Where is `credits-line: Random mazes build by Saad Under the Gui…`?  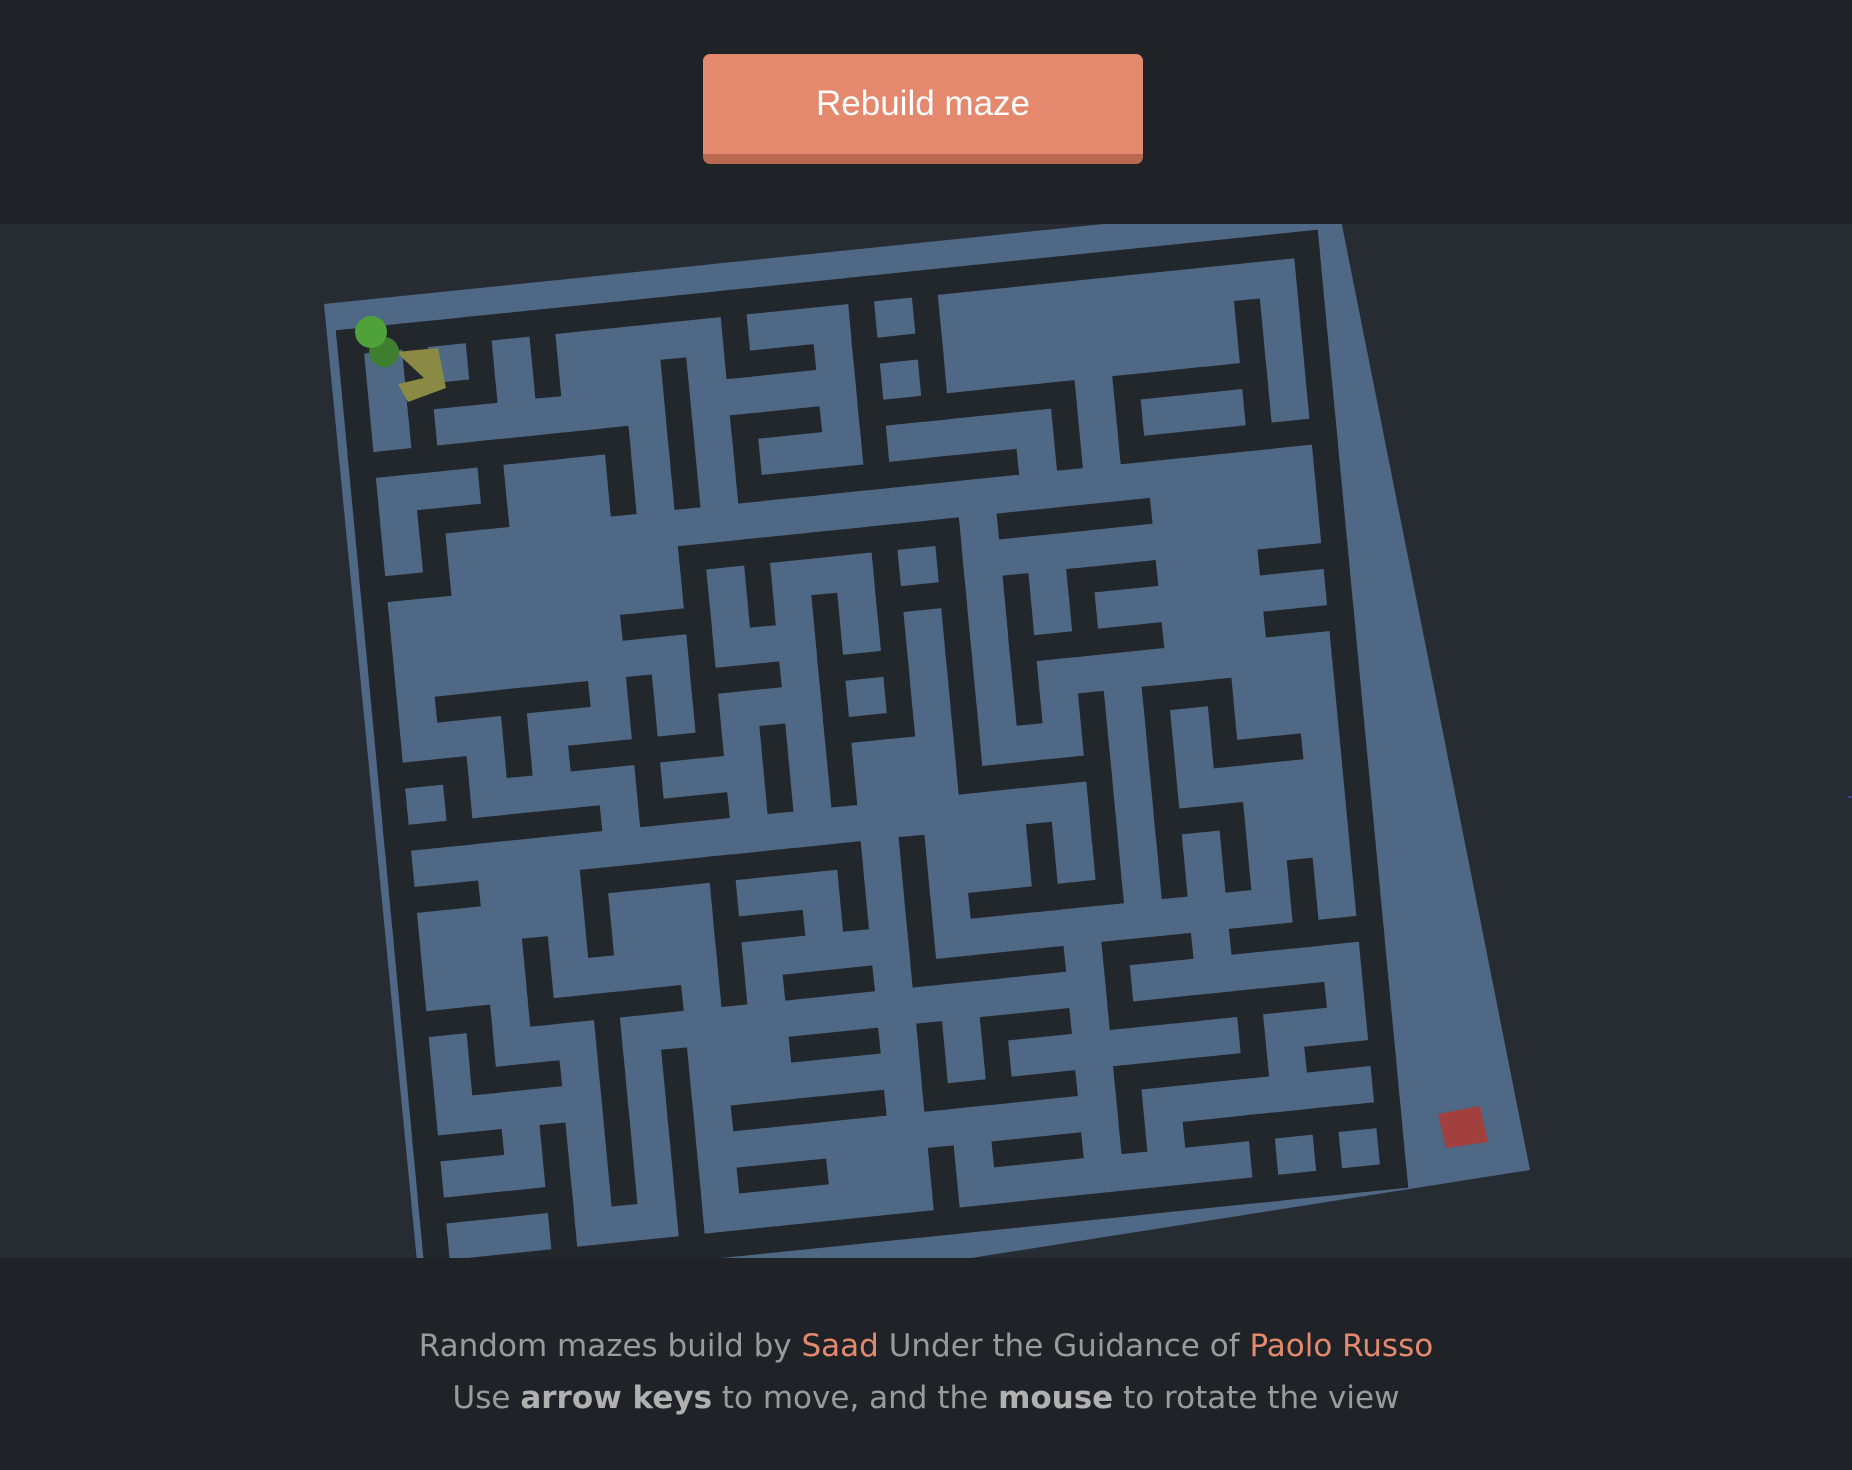 credits-line: Random mazes build by Saad Under the Gui… is located at coordinates (926, 1346).